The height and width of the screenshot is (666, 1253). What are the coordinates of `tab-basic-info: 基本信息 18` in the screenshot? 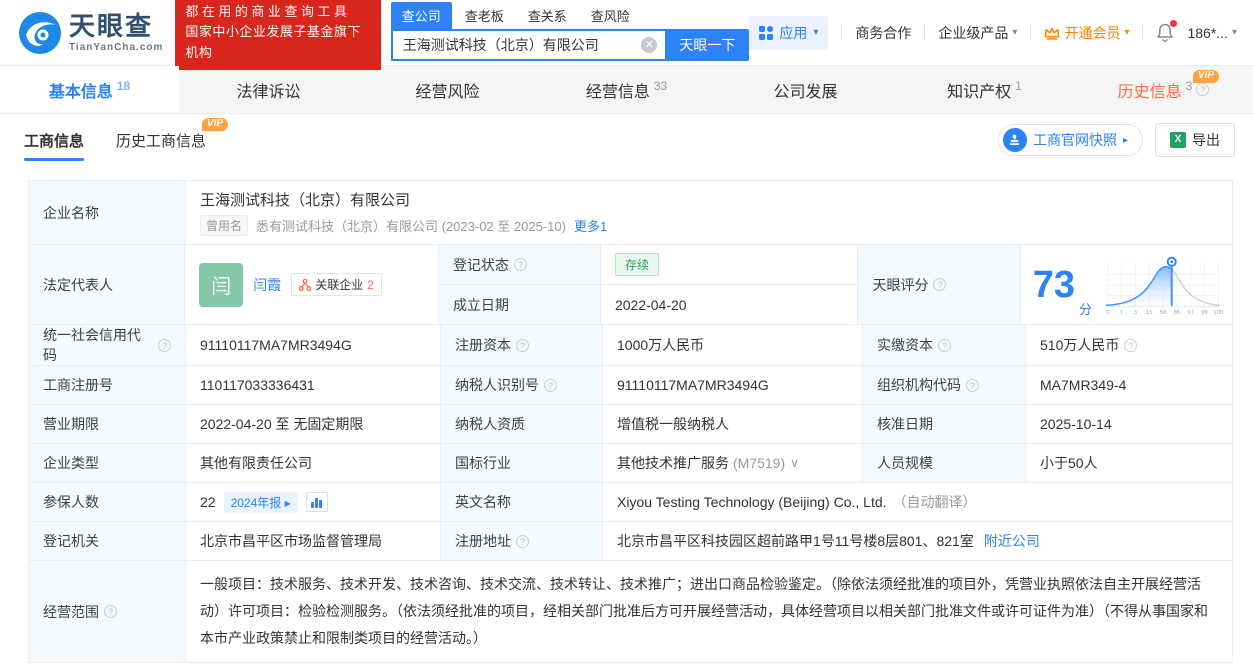 It's located at (89, 89).